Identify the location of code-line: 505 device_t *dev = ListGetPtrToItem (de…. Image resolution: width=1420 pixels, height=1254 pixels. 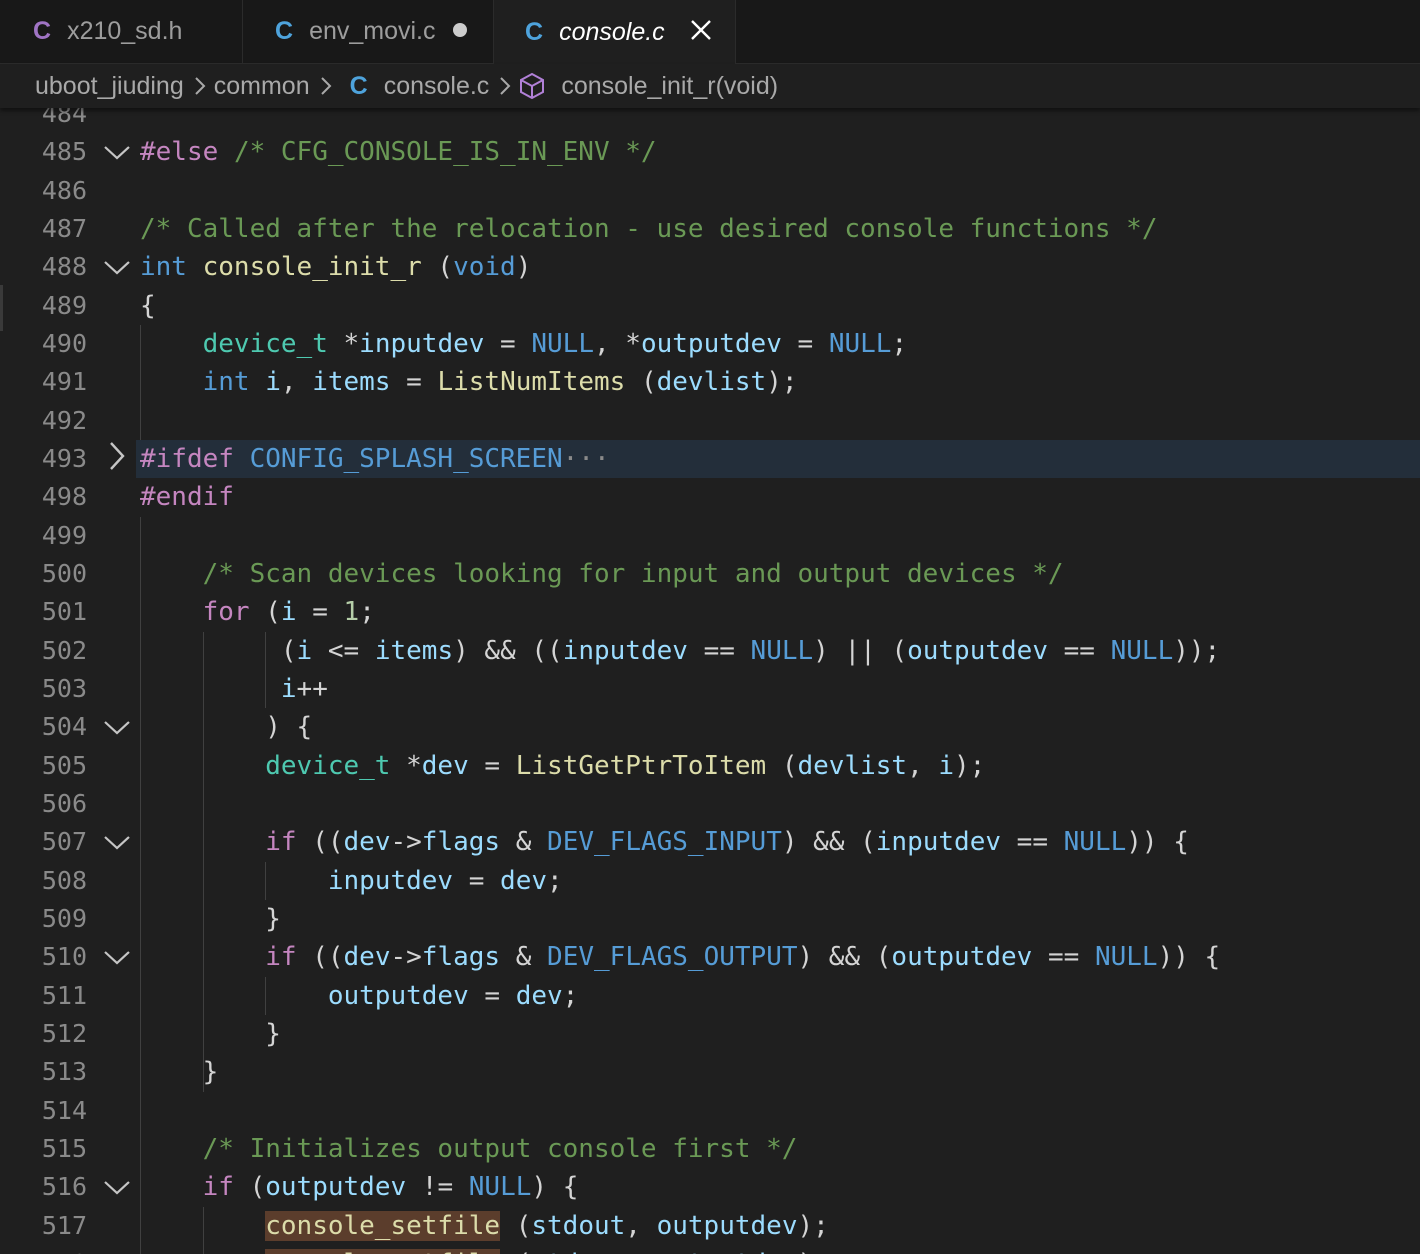
(710, 766).